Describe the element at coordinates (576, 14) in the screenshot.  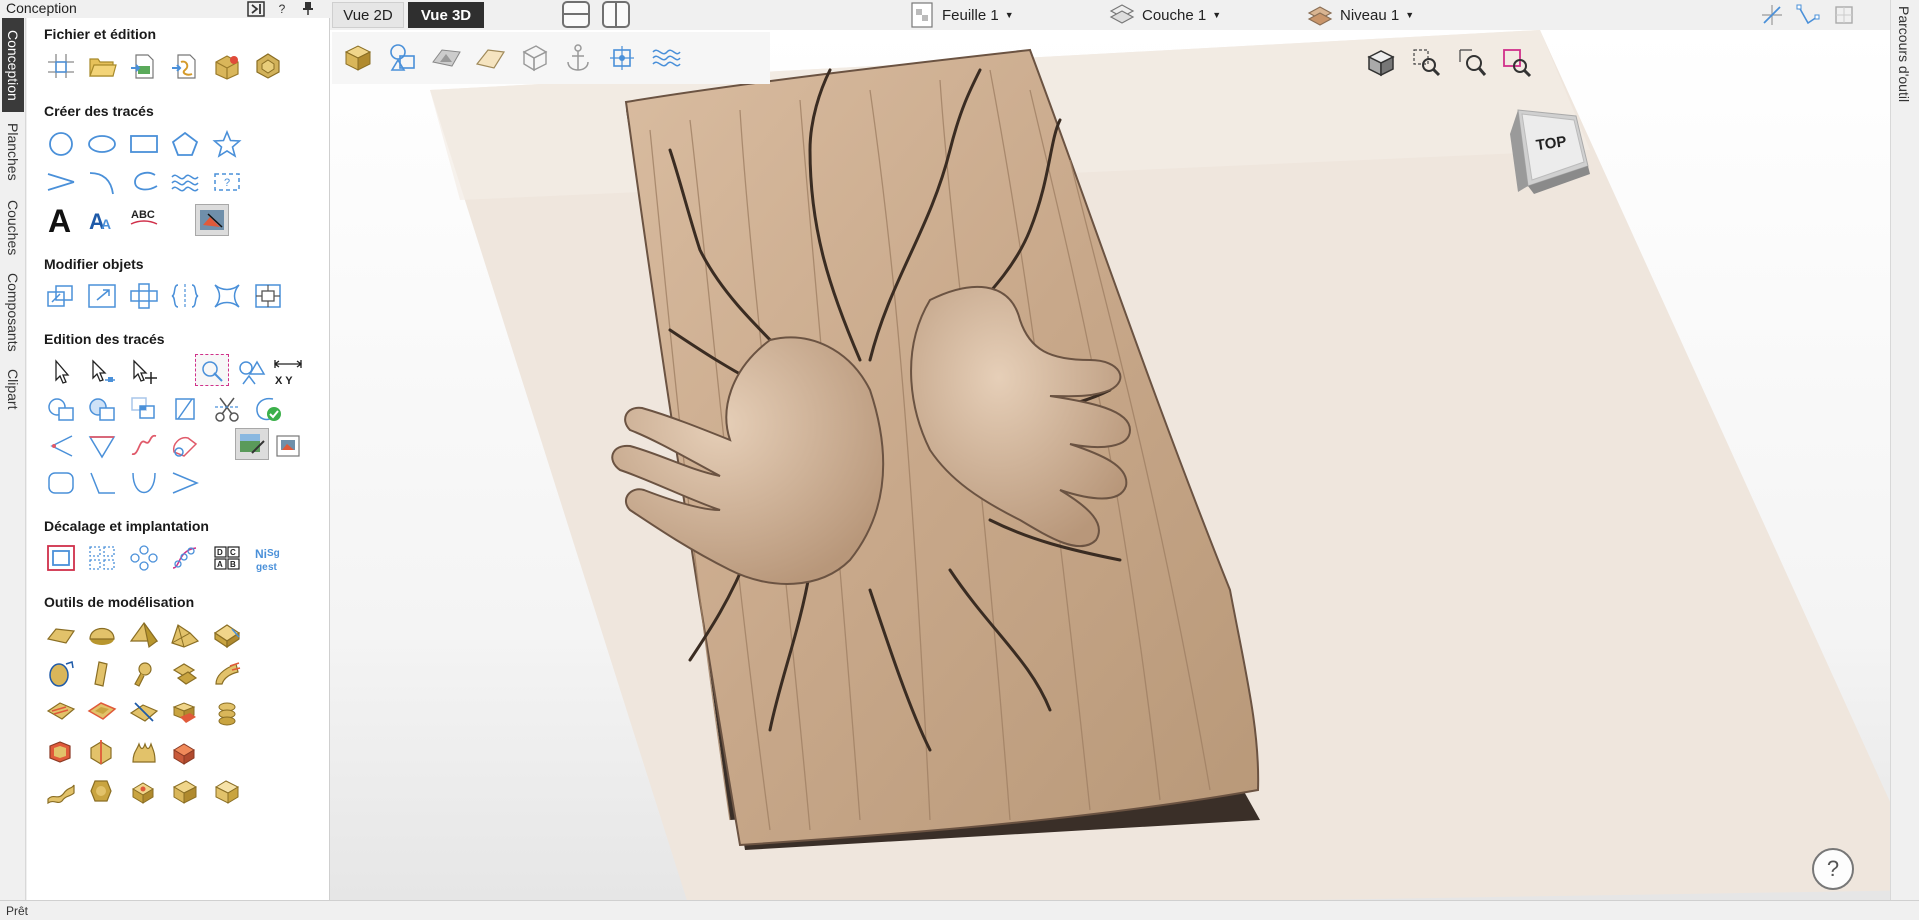
I see `single-view-layout-icon` at that location.